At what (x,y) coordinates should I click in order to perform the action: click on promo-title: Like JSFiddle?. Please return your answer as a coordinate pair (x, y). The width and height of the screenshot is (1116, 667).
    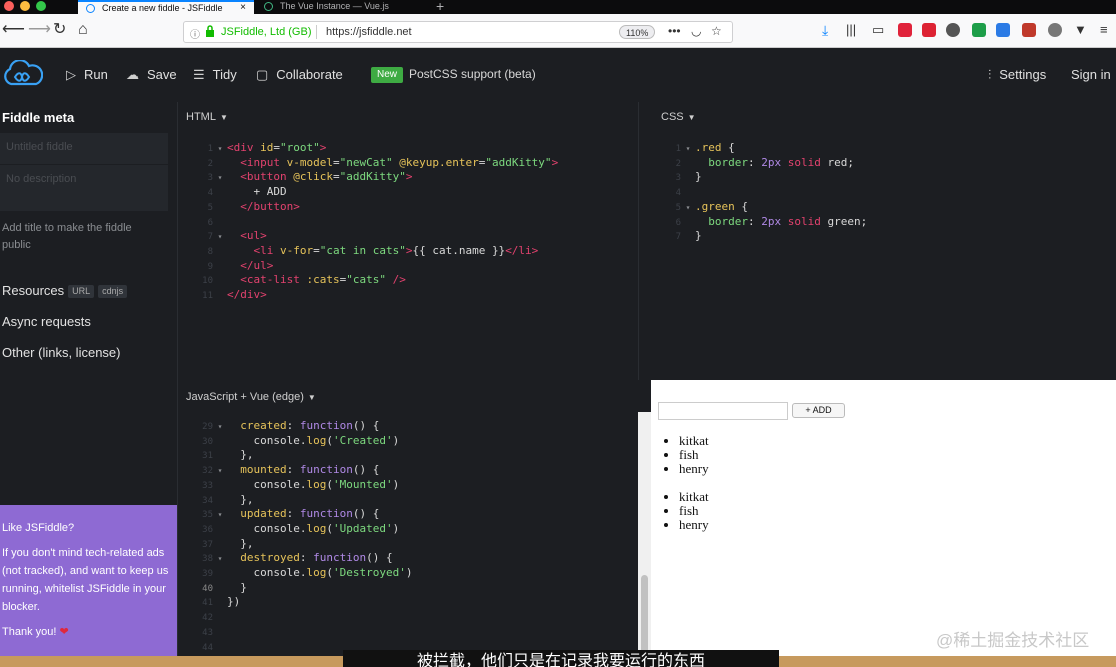
    Looking at the image, I should click on (38, 528).